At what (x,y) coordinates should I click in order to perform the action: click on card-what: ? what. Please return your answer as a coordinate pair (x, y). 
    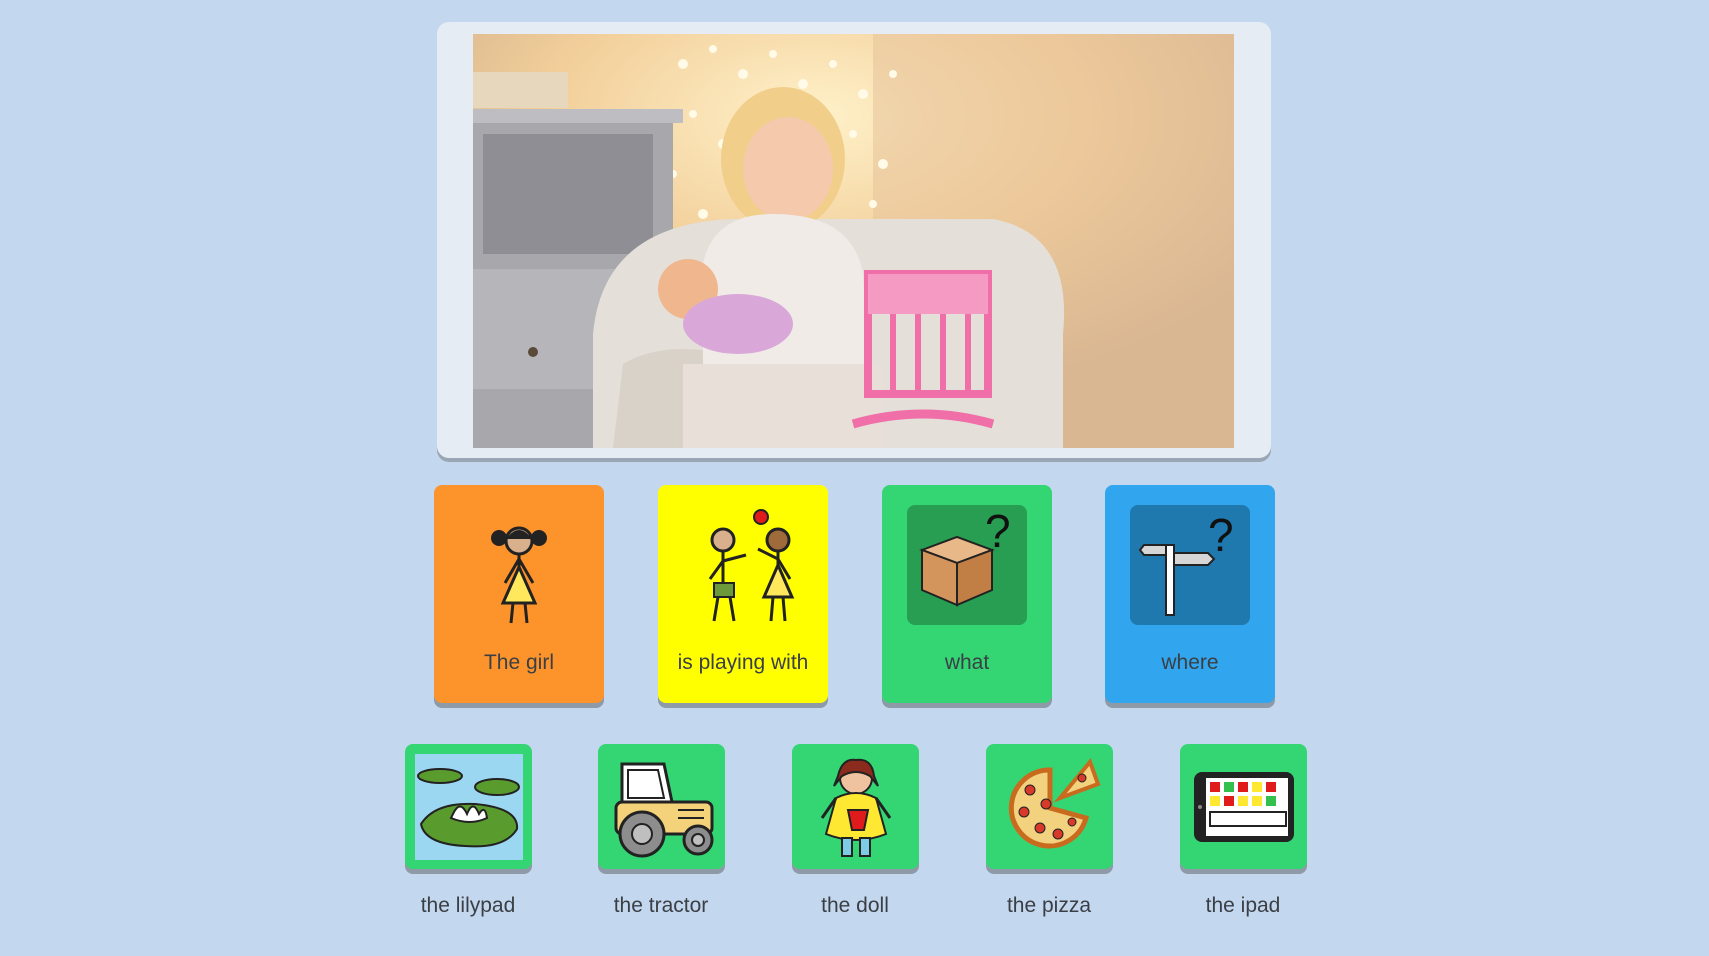
    Looking at the image, I should click on (967, 594).